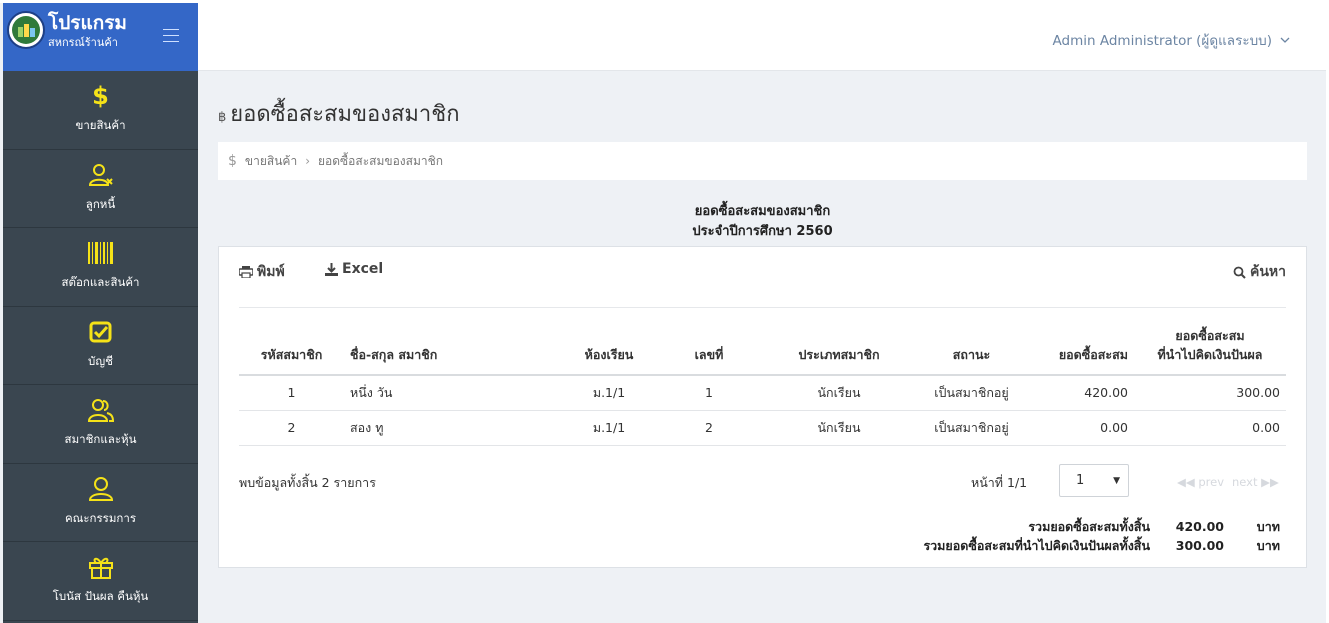 This screenshot has height=623, width=1329. What do you see at coordinates (1285, 40) in the screenshot?
I see `chevron-down-icon` at bounding box center [1285, 40].